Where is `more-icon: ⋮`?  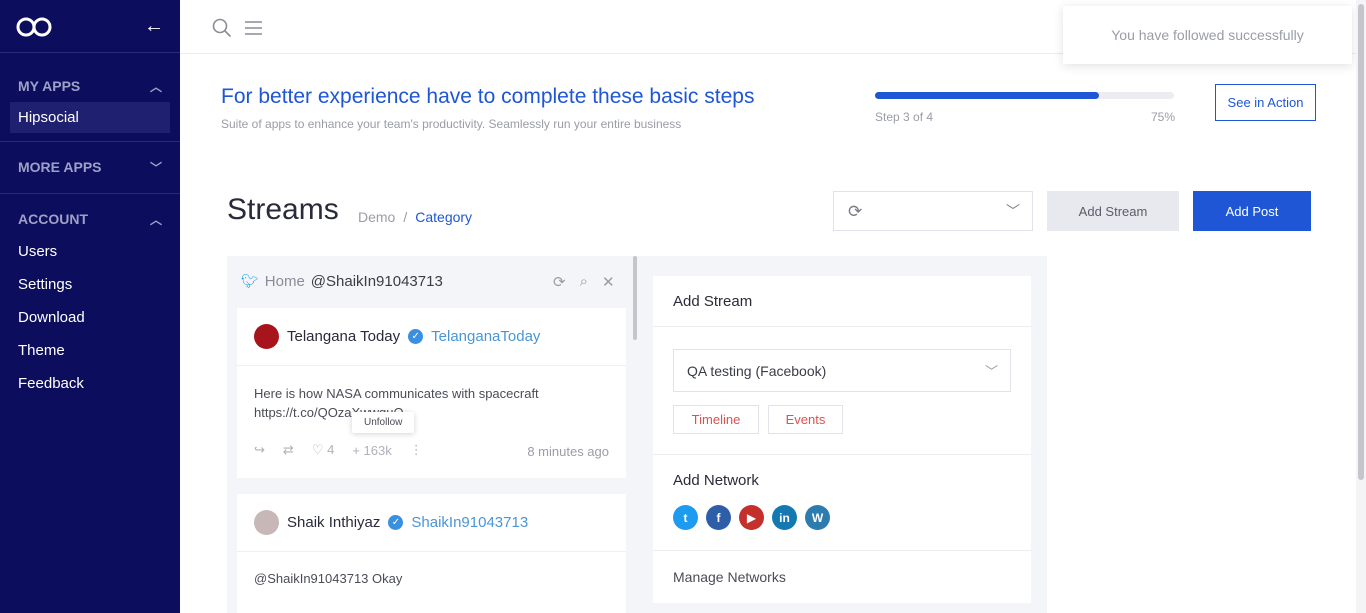
more-icon: ⋮ is located at coordinates (416, 450).